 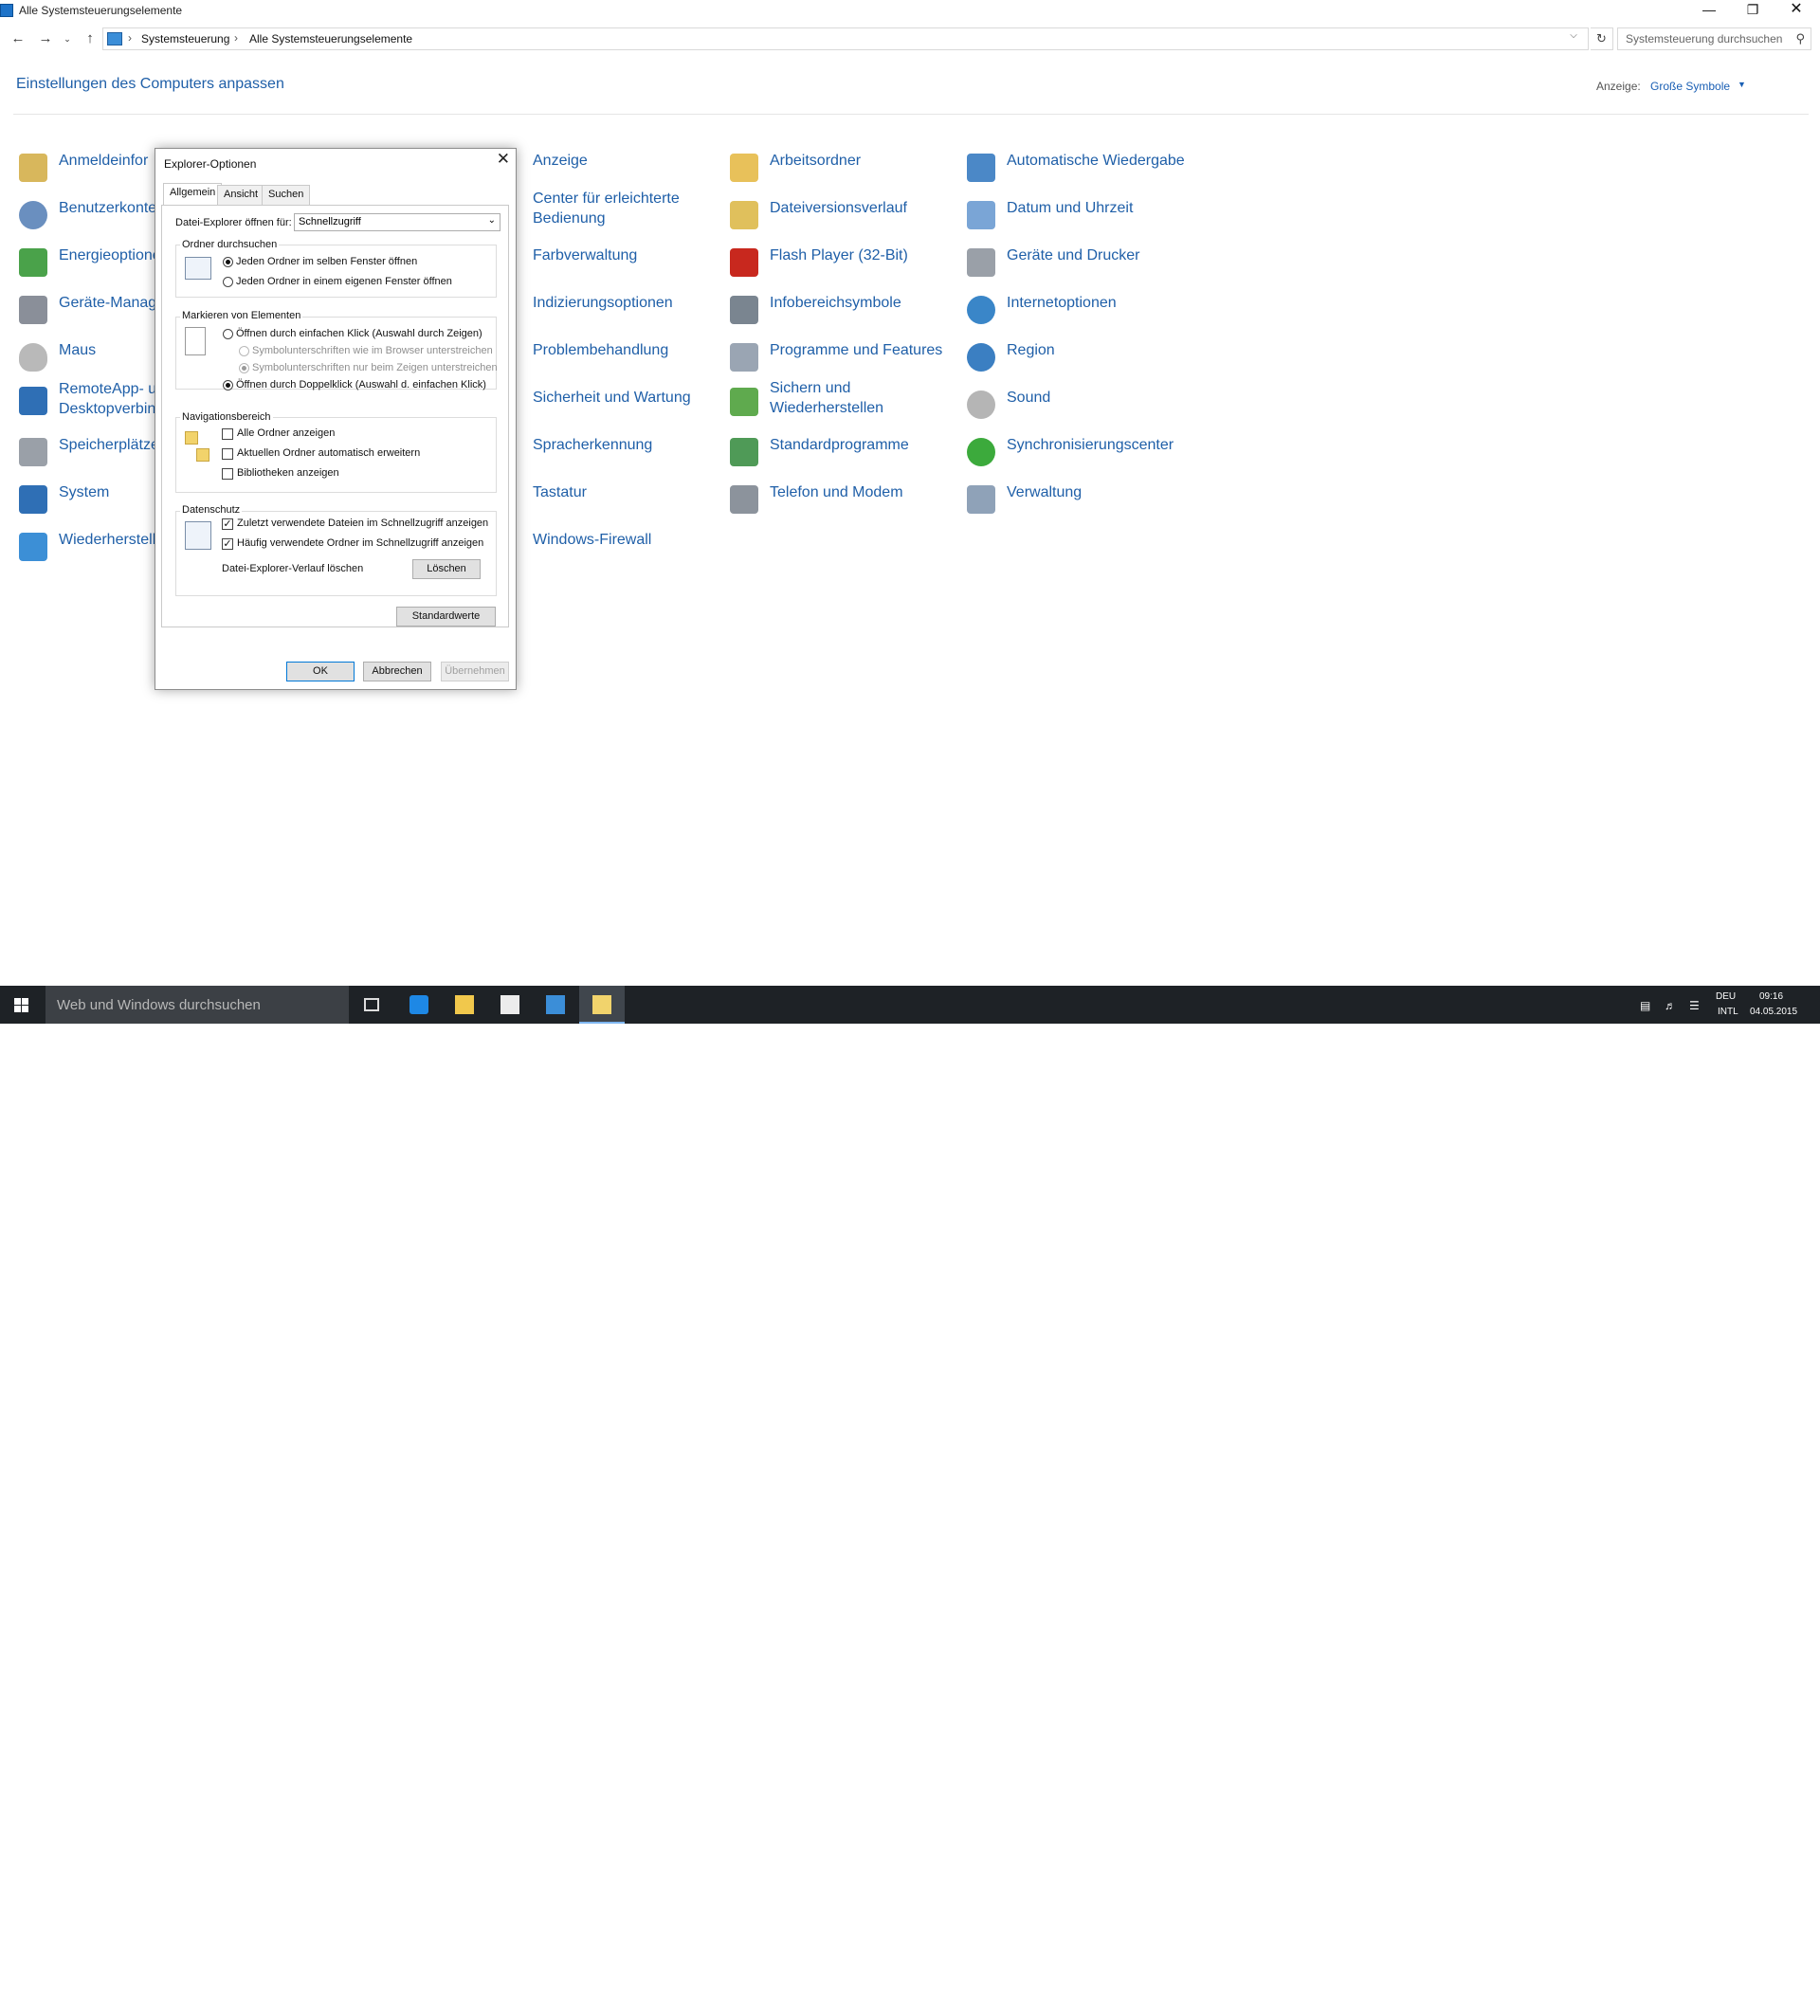 I want to click on up-button: ↑, so click(x=90, y=38).